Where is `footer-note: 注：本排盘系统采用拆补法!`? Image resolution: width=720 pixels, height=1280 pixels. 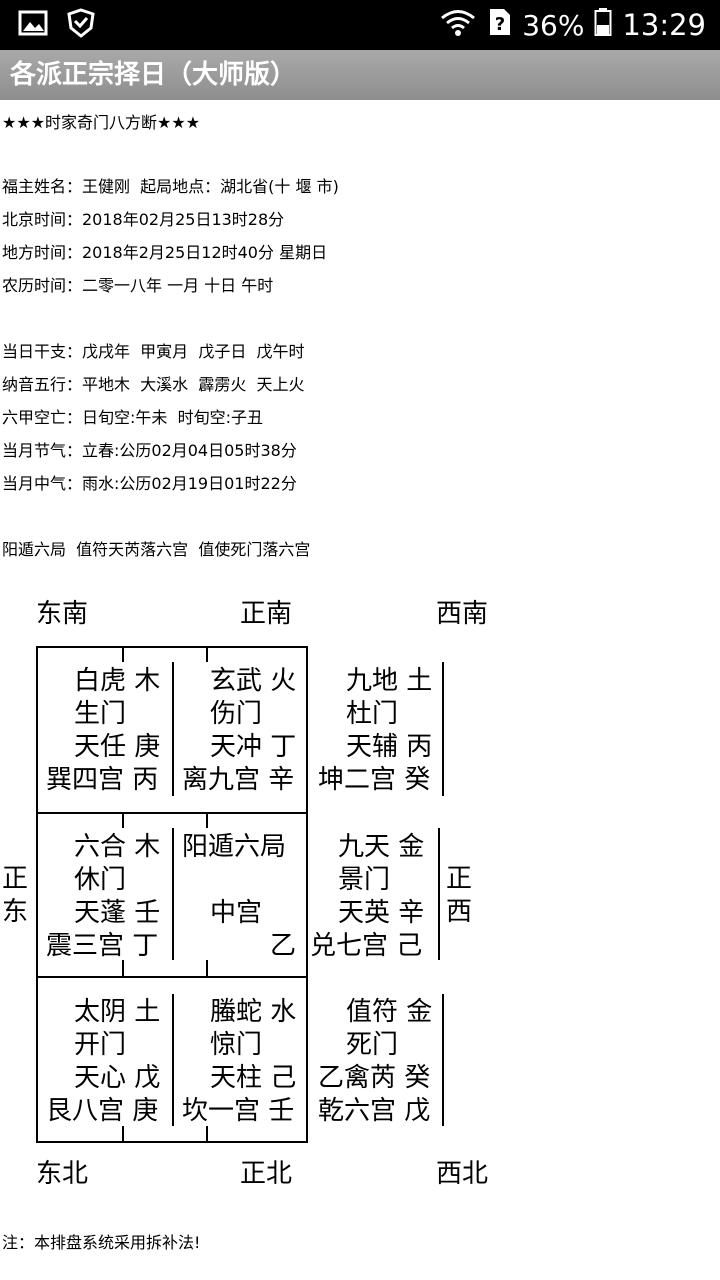 footer-note: 注：本排盘系统采用拆补法! is located at coordinates (101, 1242).